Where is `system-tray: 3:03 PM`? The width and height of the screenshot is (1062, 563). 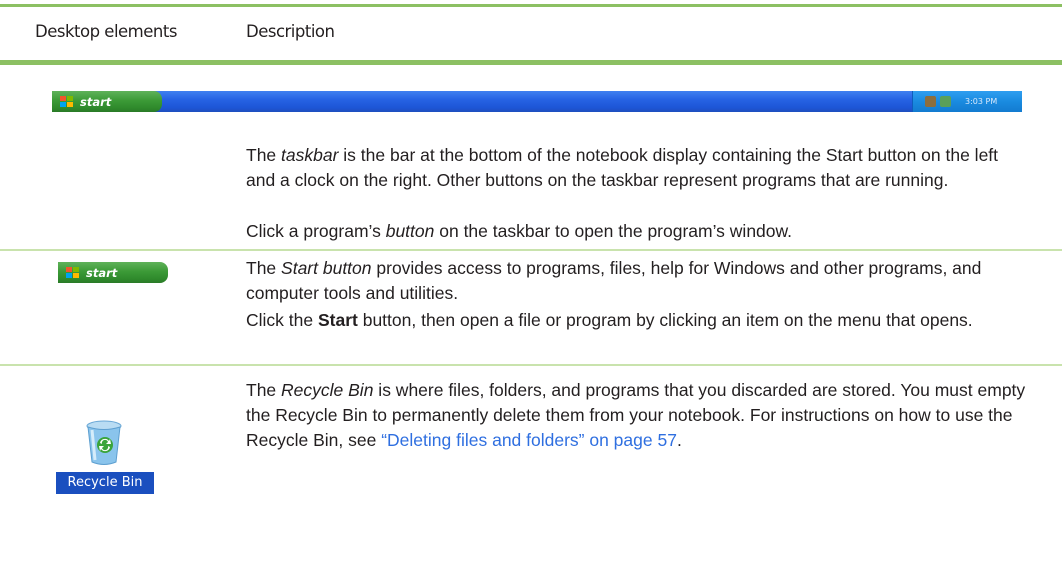 system-tray: 3:03 PM is located at coordinates (967, 101).